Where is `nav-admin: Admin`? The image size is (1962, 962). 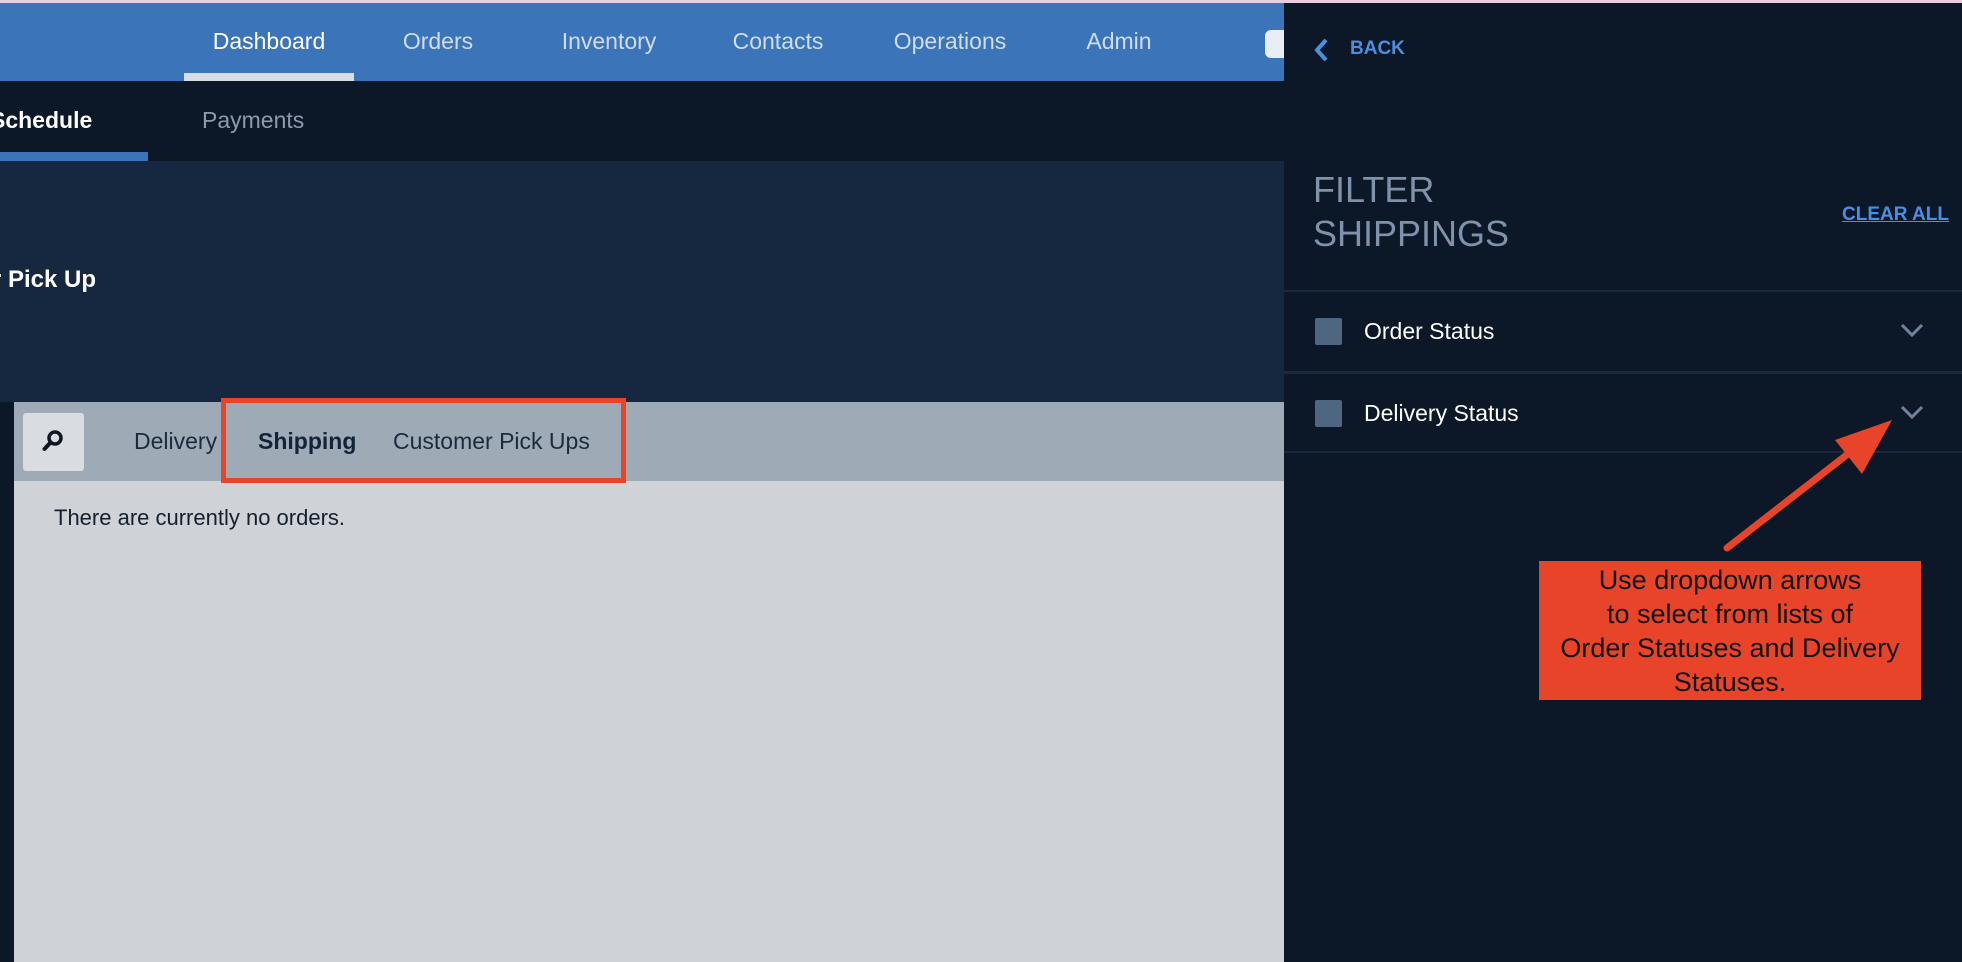
nav-admin: Admin is located at coordinates (1119, 42).